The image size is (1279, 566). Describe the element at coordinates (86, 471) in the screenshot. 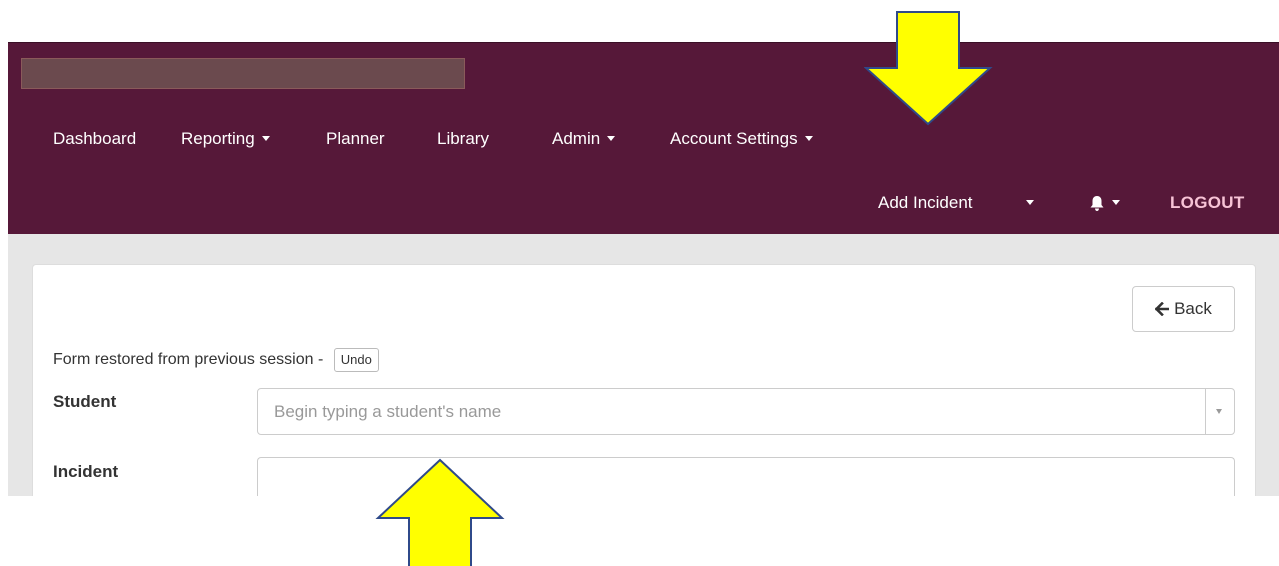

I see `incident-label: Incident` at that location.